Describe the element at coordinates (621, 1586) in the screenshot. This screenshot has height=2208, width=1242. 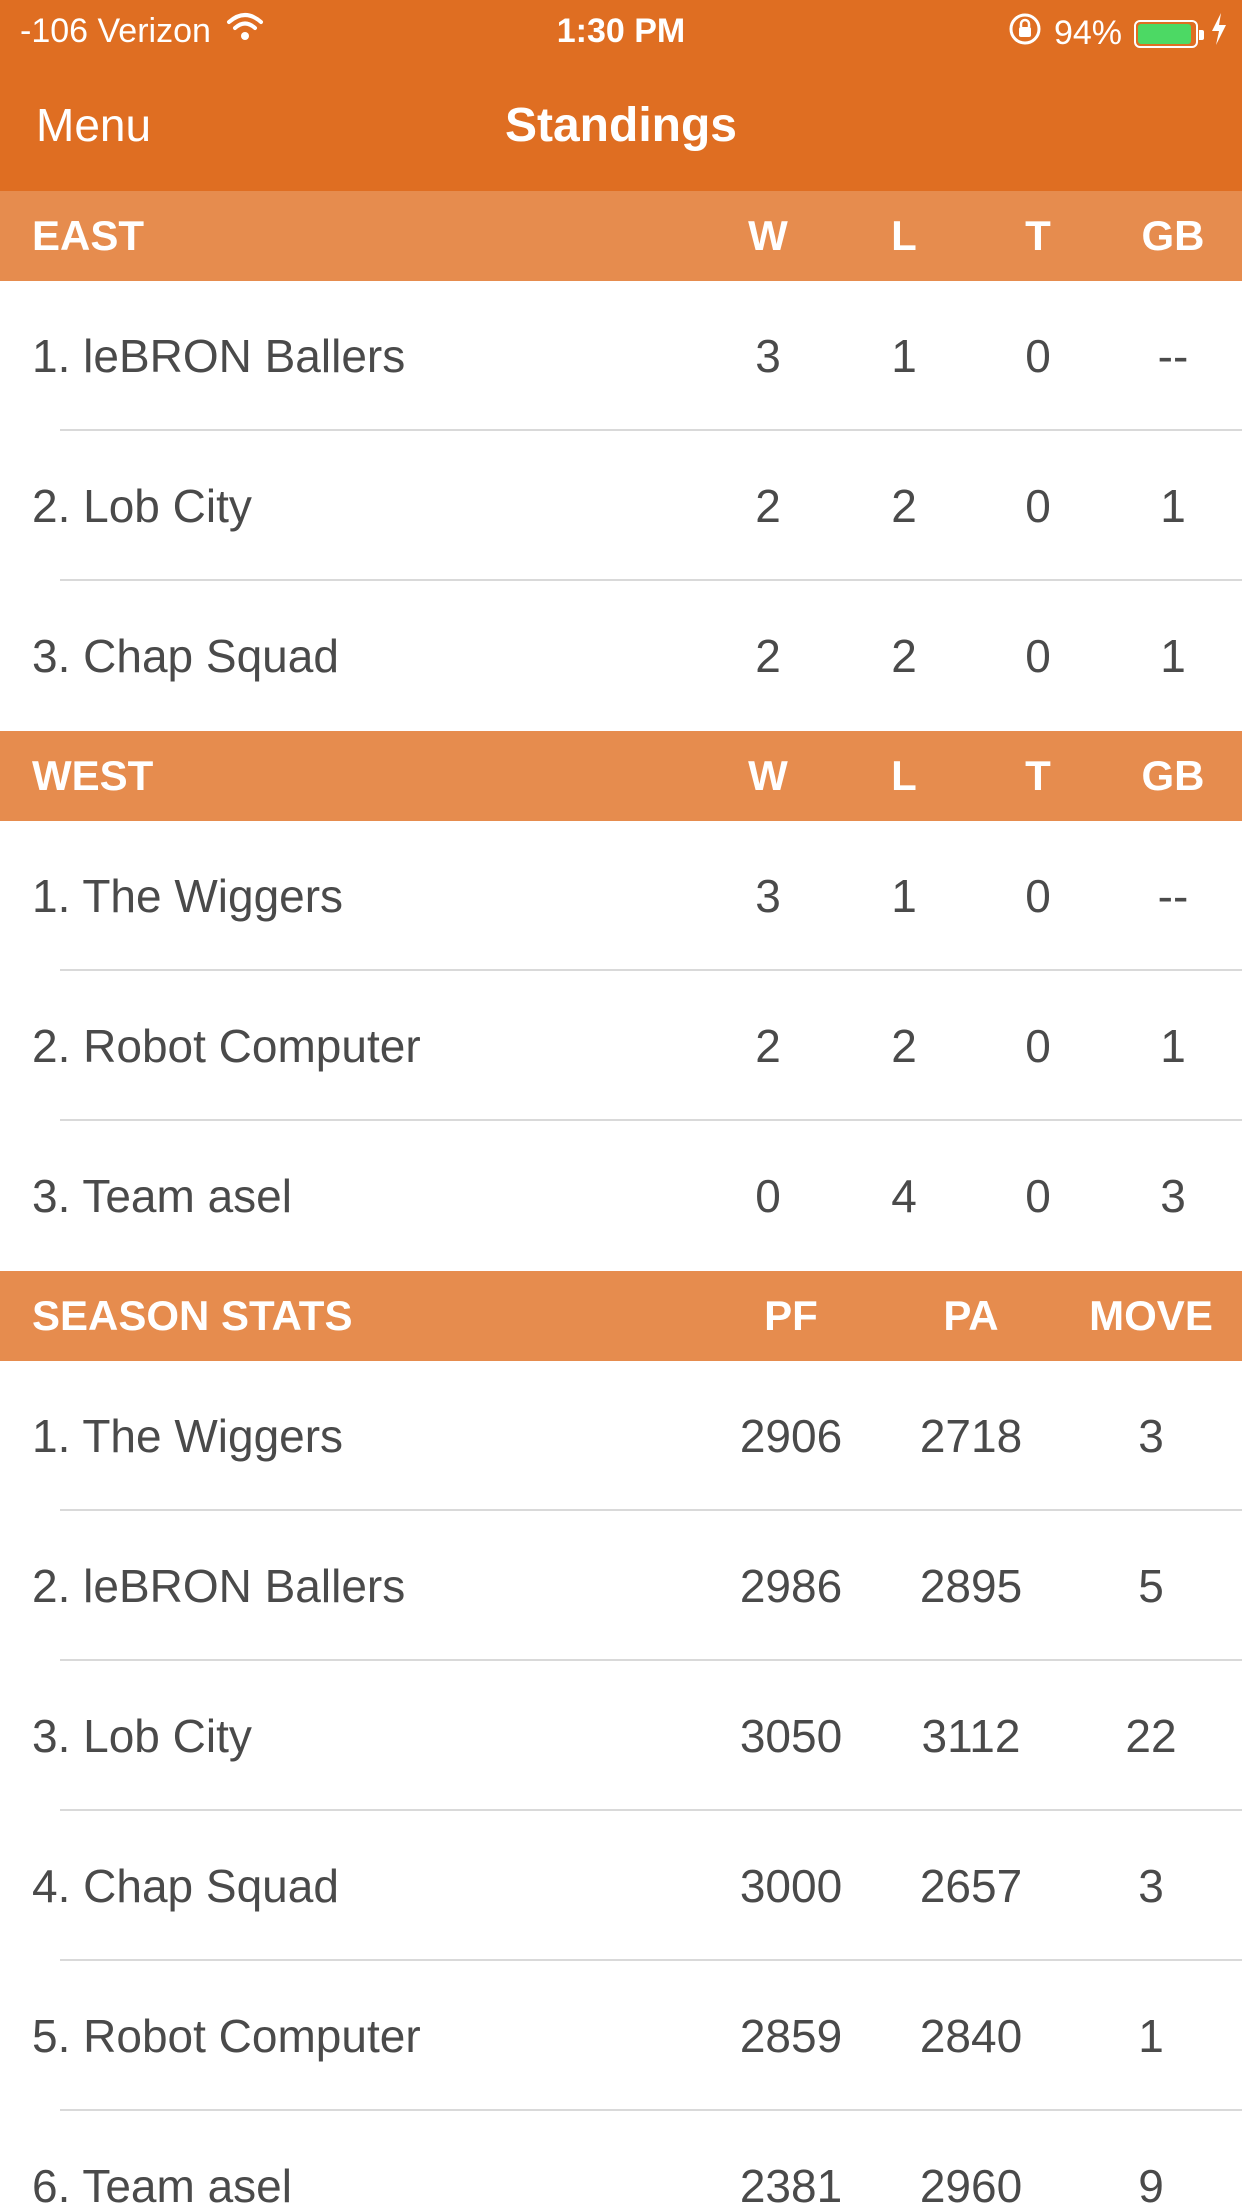
I see `table-row: 2. leBRON Ballers 2986 2895 5` at that location.